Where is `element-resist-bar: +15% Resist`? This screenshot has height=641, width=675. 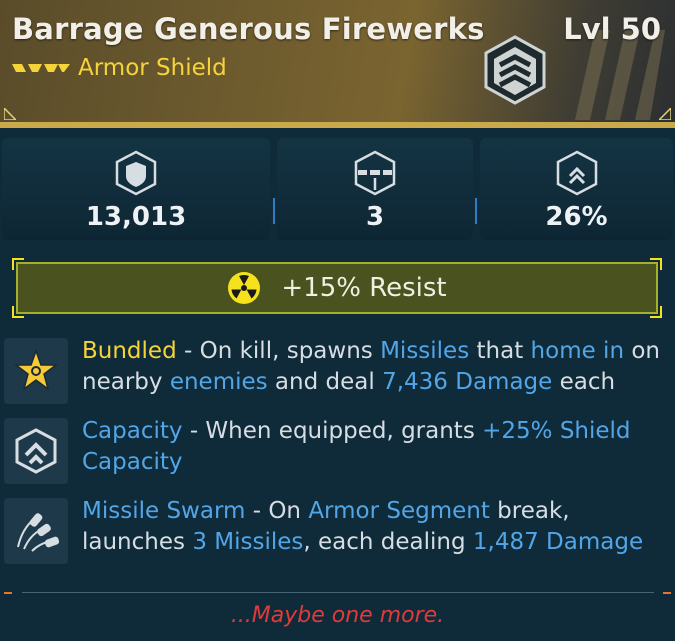
element-resist-bar: +15% Resist is located at coordinates (337, 288).